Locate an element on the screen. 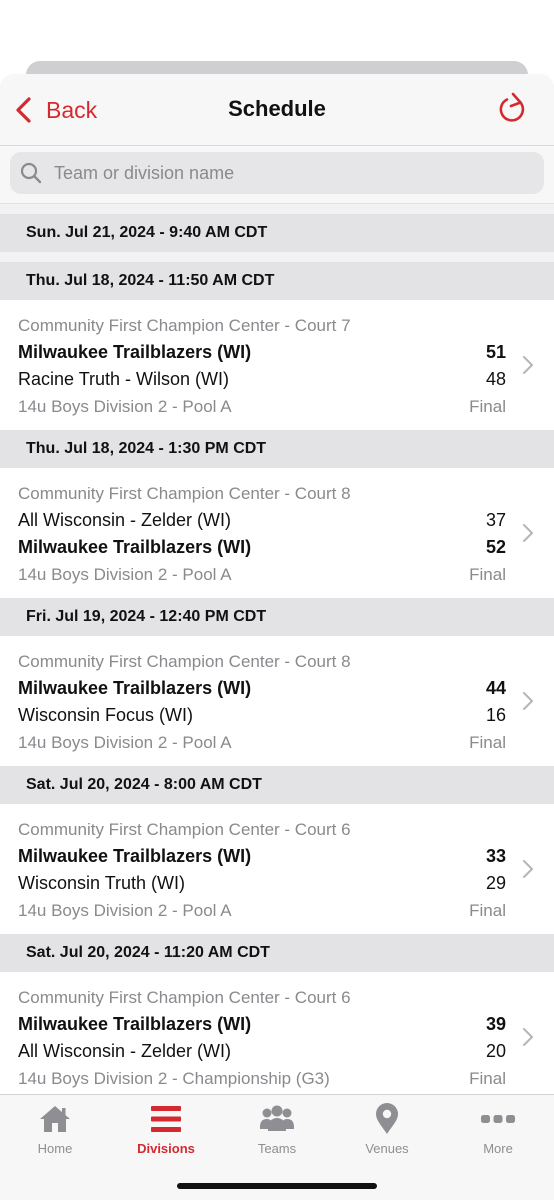 The image size is (554, 1200). more-icon is located at coordinates (498, 1119).